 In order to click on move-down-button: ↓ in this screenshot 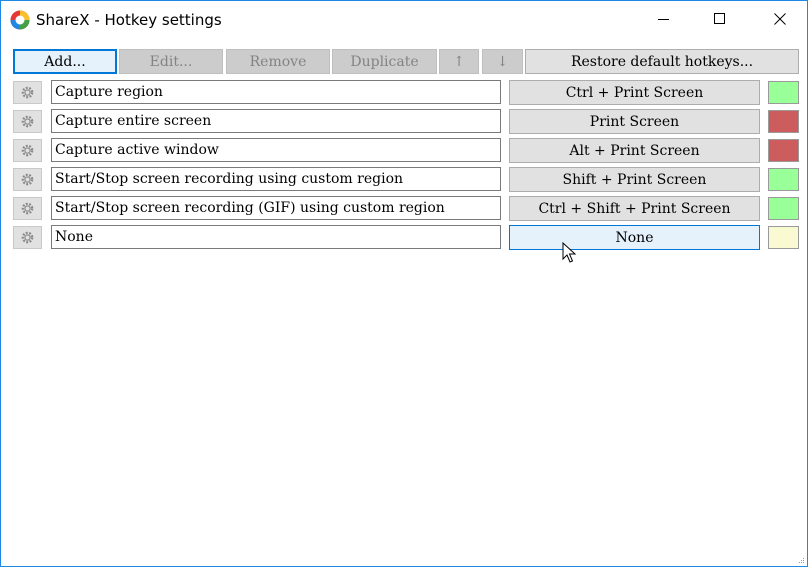, I will do `click(502, 61)`.